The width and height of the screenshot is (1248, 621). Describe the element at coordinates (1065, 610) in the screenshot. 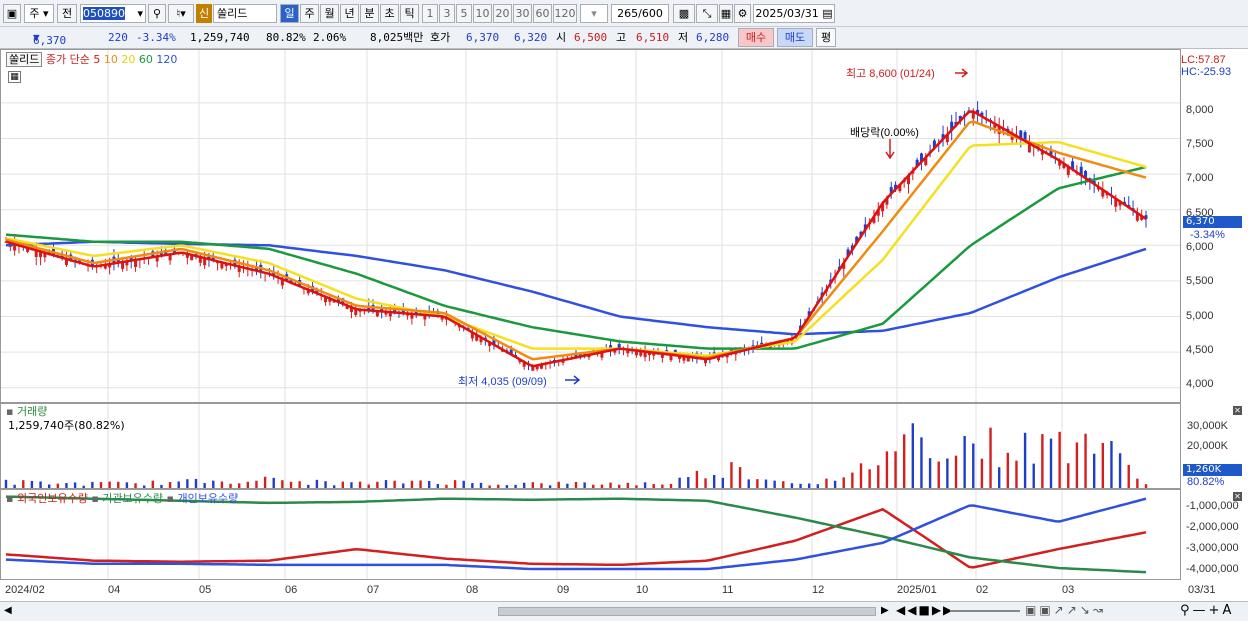

I see `drawing-tools: ▣▣↗↗↘↝` at that location.